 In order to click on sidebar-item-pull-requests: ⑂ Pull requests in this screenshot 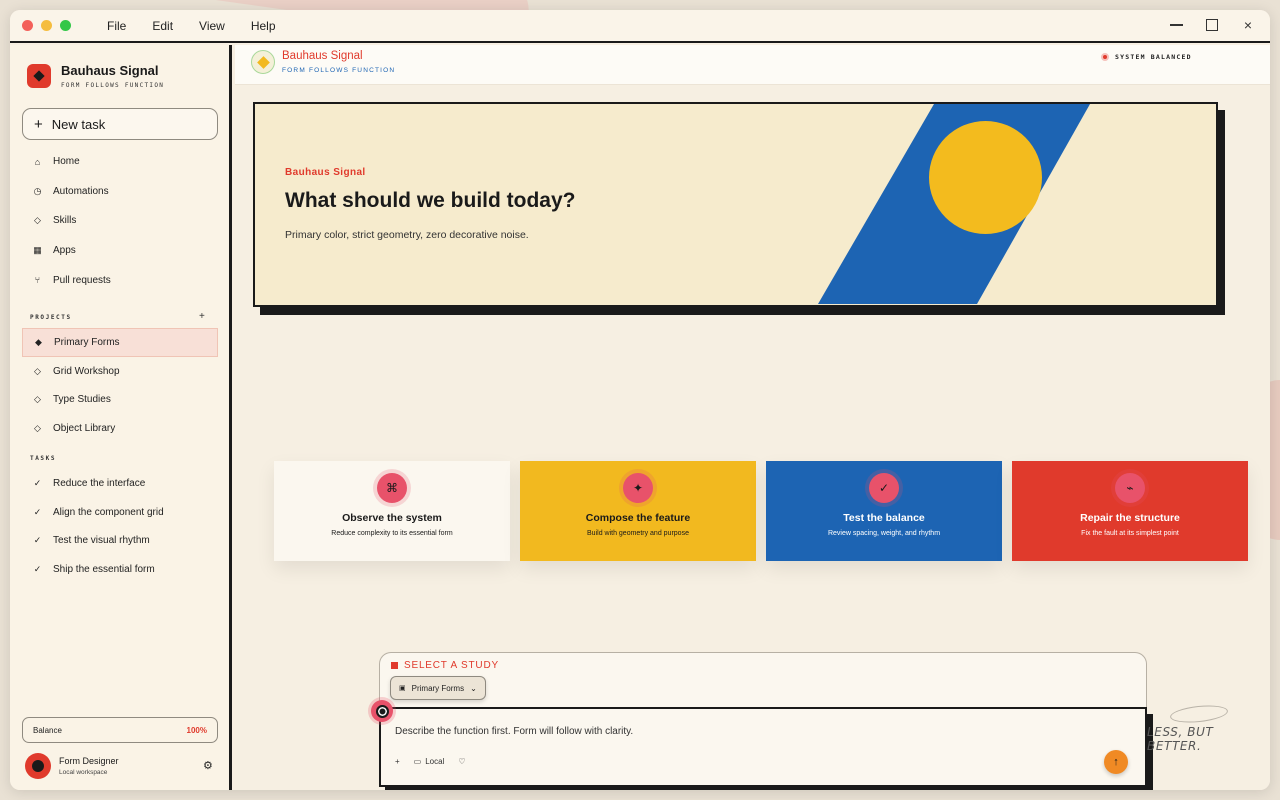, I will do `click(120, 280)`.